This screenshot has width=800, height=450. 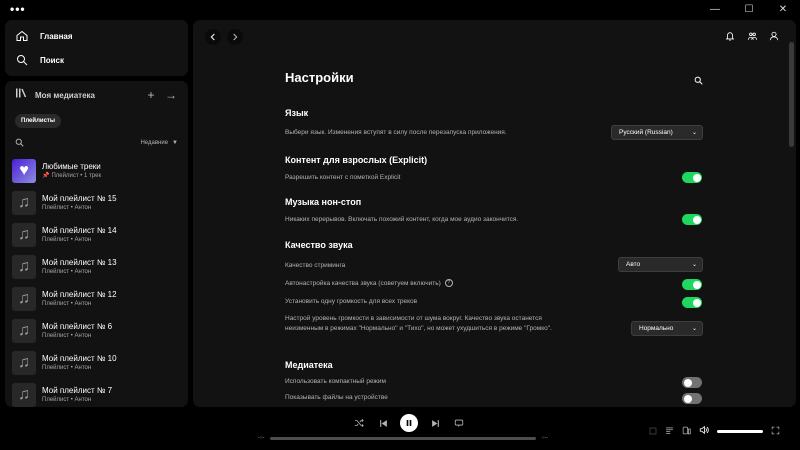 I want to click on local-files-label: Показывать файлы на устройстве, so click(x=336, y=397).